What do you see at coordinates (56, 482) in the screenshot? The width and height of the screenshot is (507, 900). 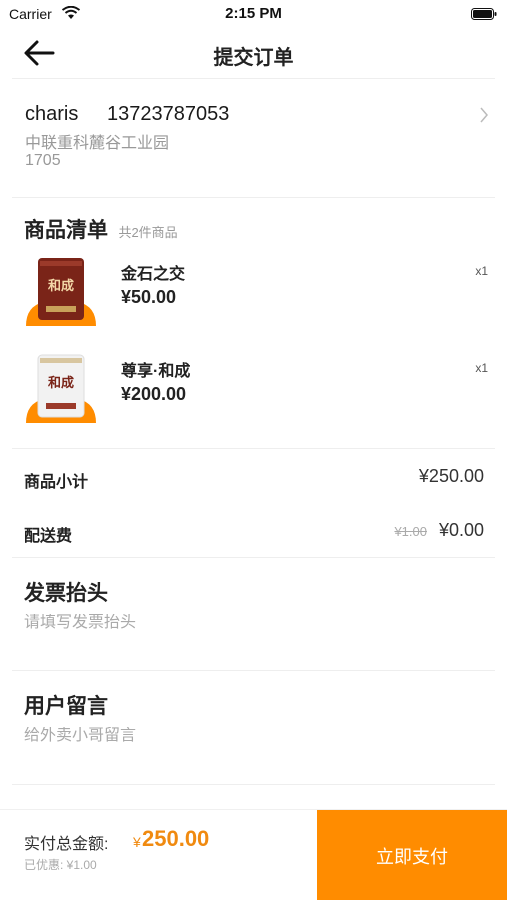 I see `subtotal-label: 商品小计` at bounding box center [56, 482].